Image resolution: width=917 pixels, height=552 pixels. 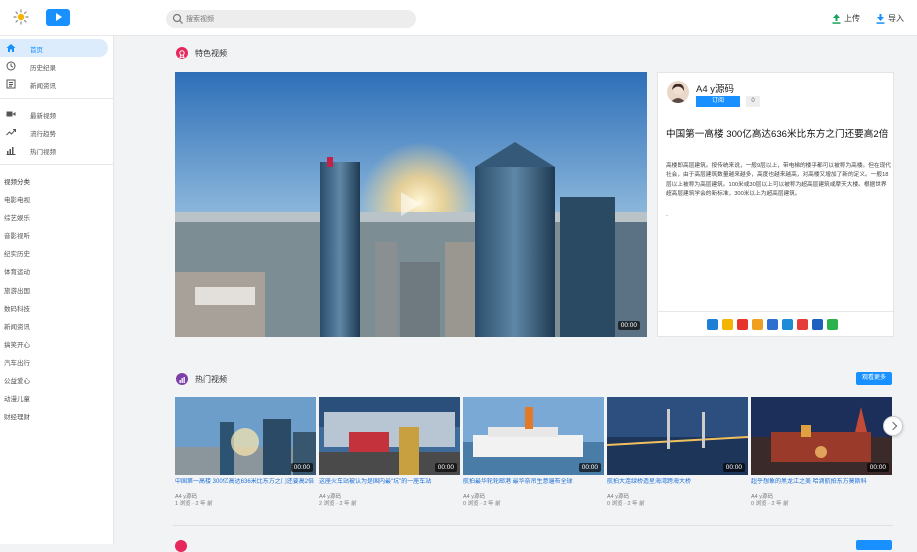 I want to click on sidebar-divider, so click(x=57, y=98).